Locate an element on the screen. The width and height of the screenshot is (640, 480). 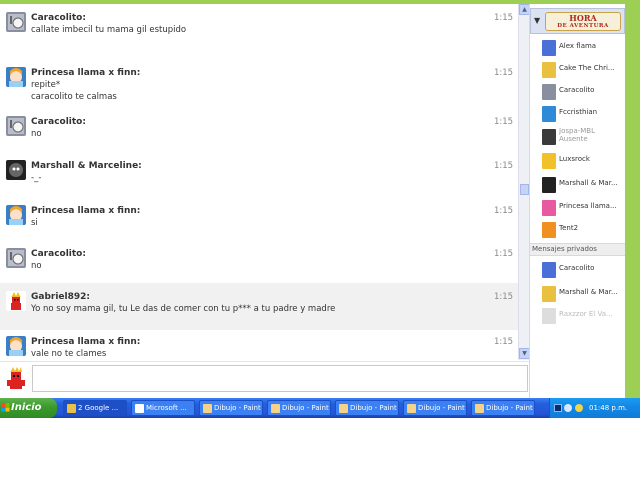
private-chat-user: Caracolito is located at coordinates (577, 271).